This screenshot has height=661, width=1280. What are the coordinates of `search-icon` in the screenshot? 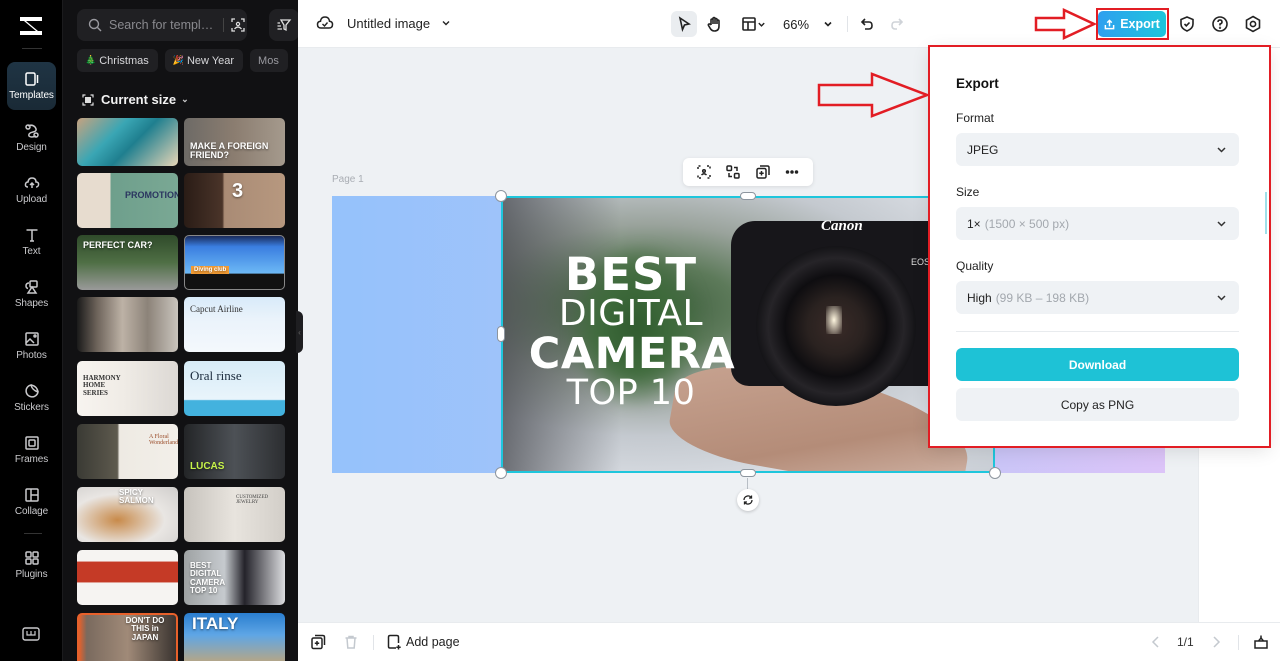 It's located at (95, 25).